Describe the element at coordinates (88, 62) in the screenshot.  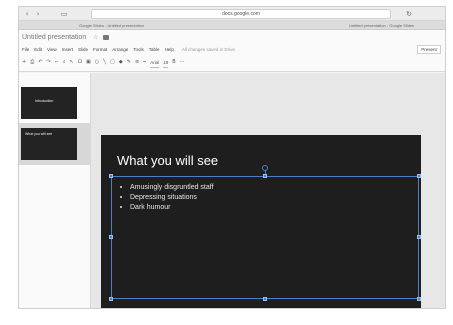
I see `image-icon: ▣` at that location.